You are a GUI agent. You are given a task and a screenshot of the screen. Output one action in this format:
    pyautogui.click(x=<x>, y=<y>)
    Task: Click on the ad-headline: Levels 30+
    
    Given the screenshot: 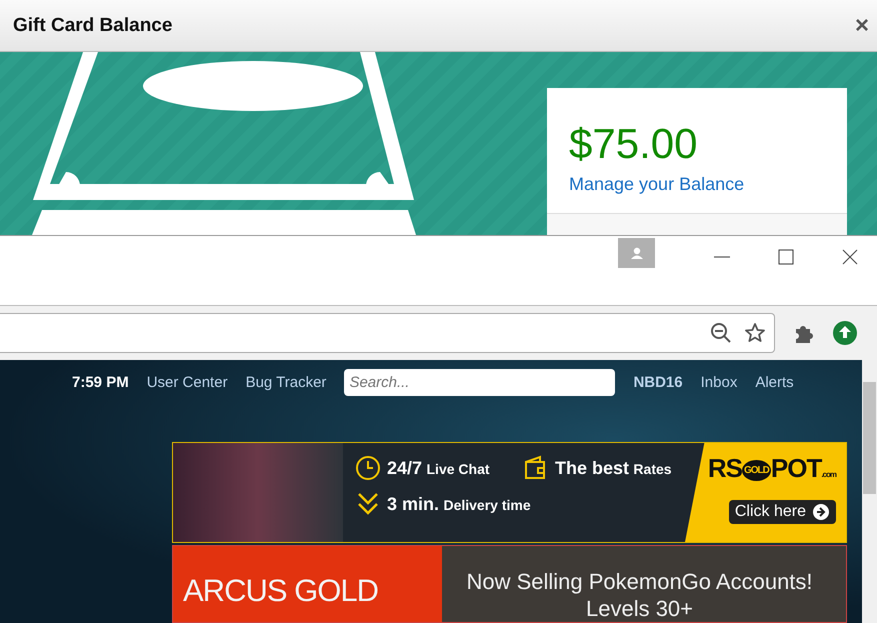 What is the action you would take?
    pyautogui.click(x=640, y=608)
    